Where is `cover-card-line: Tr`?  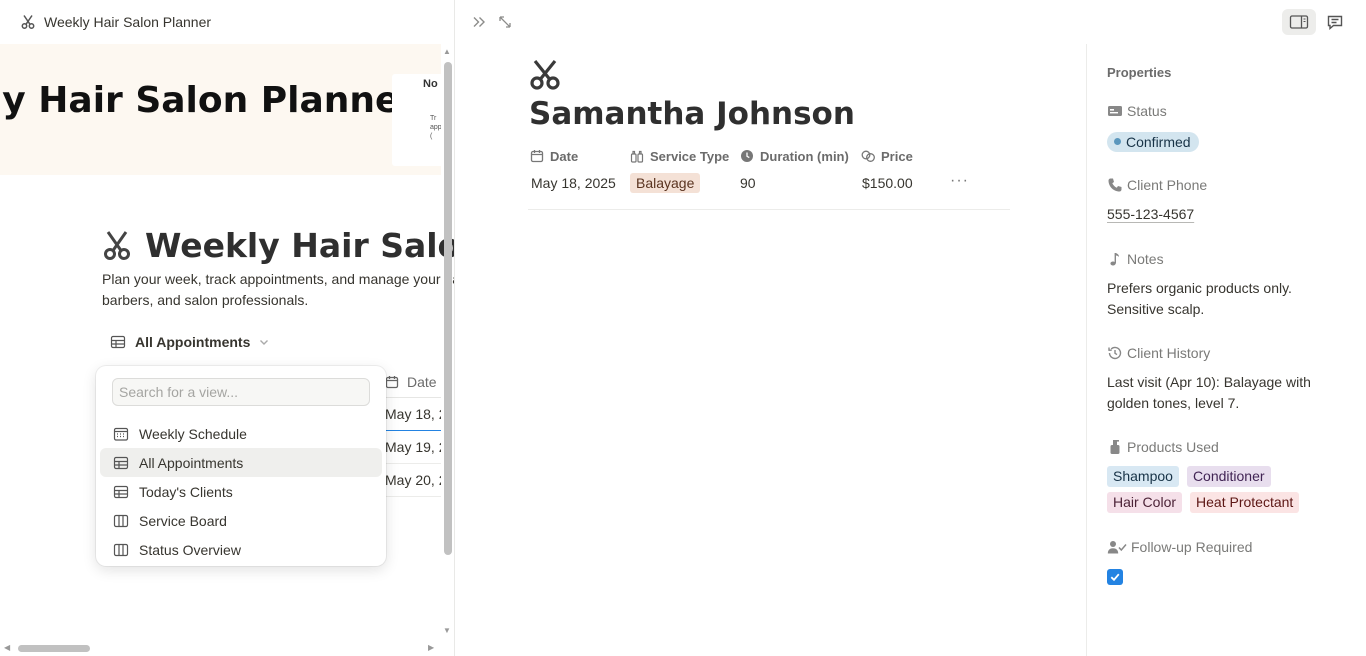
cover-card-line: Tr is located at coordinates (433, 118).